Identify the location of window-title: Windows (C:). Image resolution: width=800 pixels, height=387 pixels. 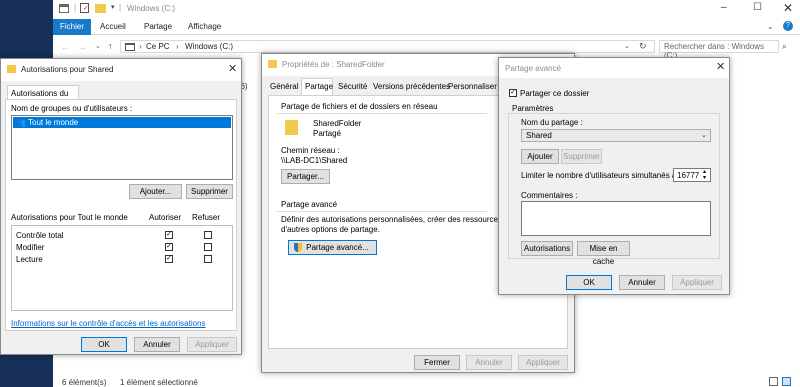
(151, 8).